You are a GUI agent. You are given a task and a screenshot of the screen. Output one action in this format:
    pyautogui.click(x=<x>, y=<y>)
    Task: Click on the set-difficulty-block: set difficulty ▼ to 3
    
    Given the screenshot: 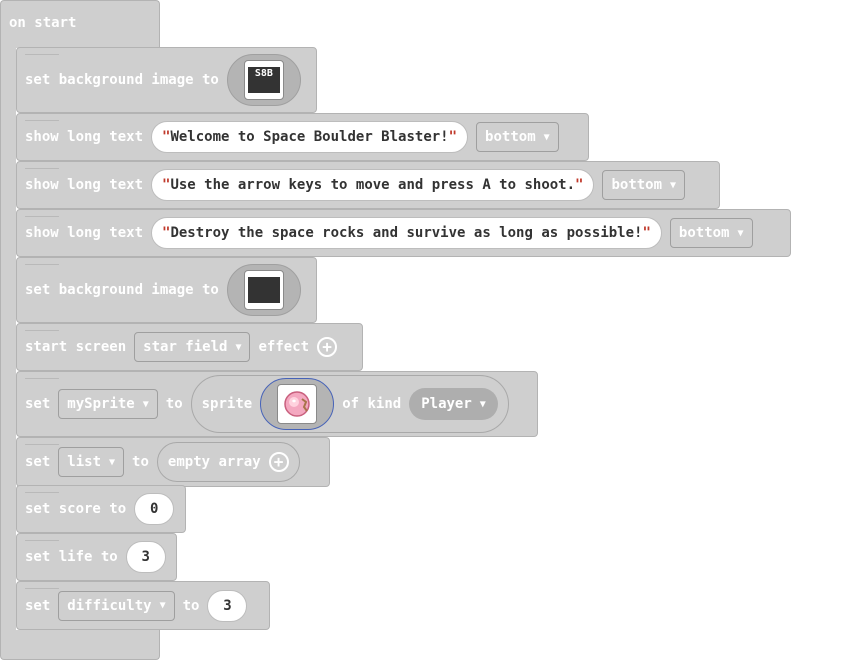 What is the action you would take?
    pyautogui.click(x=143, y=605)
    